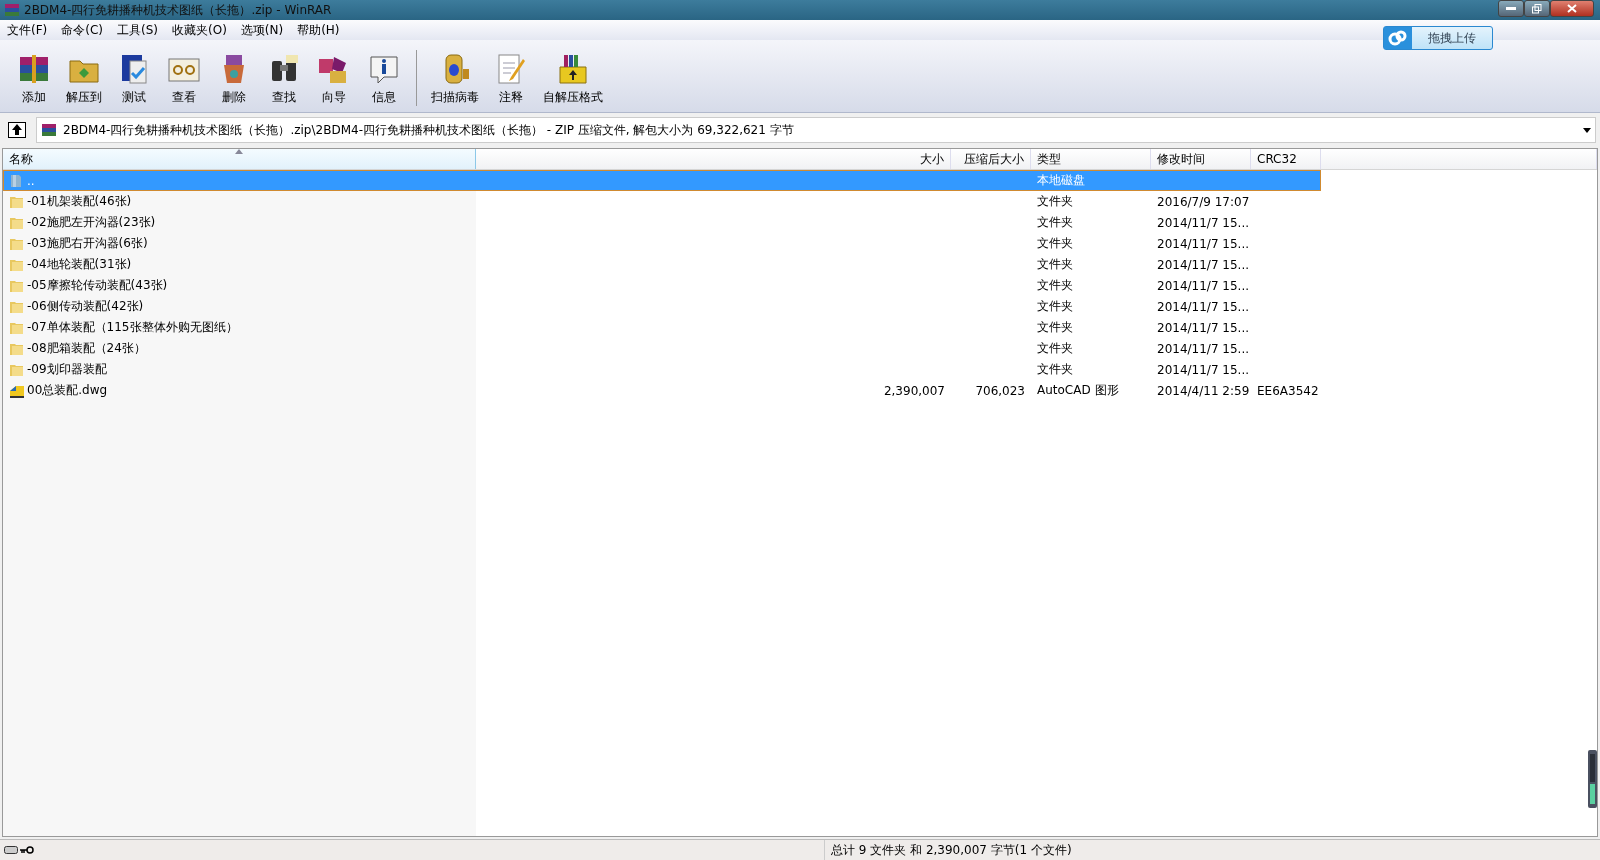 This screenshot has height=860, width=1600. I want to click on status-text: 总计 9 文件夹 和 2,390,007 字节(1 个文件), so click(951, 850).